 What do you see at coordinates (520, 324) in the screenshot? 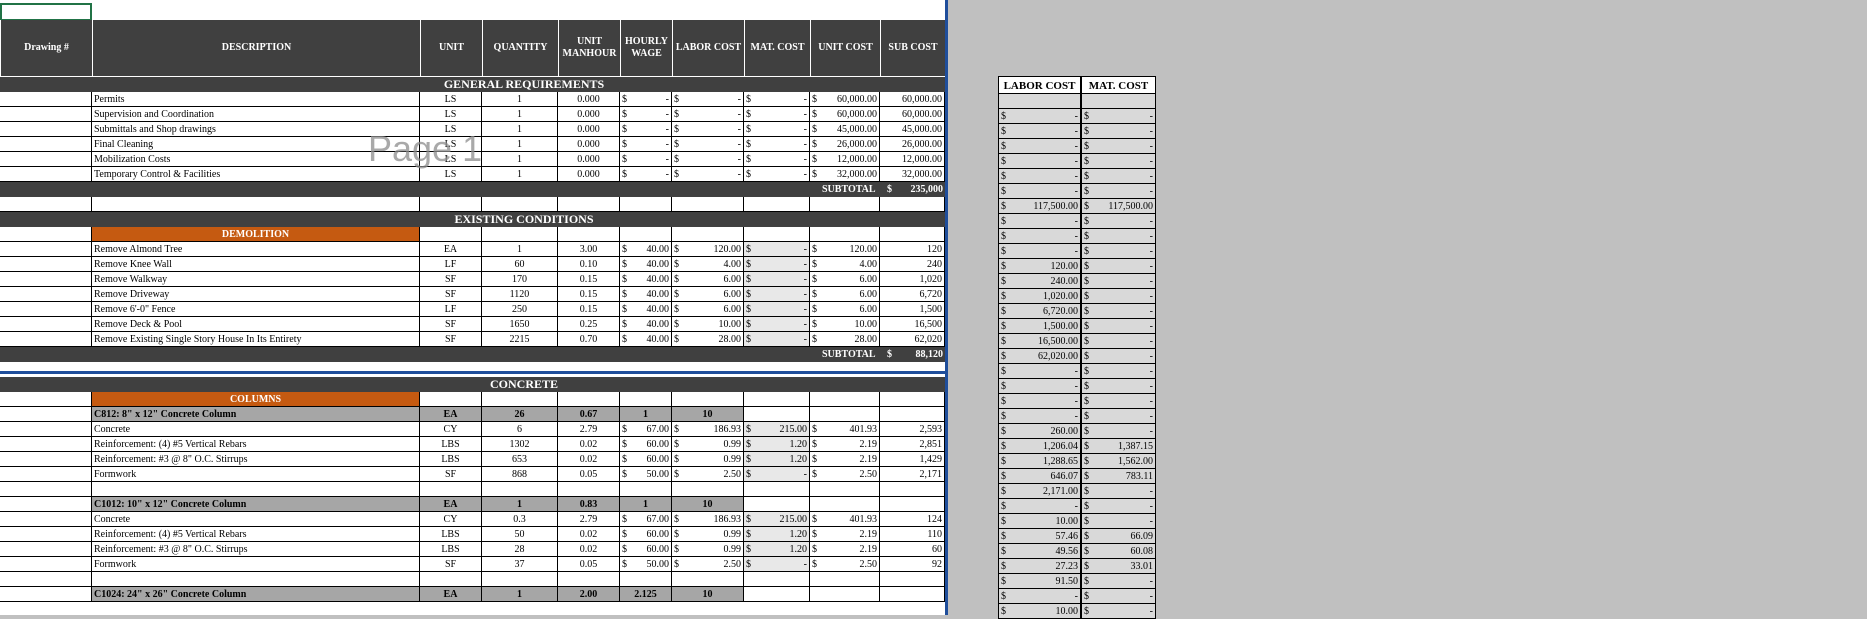
I see `cell: 1650` at bounding box center [520, 324].